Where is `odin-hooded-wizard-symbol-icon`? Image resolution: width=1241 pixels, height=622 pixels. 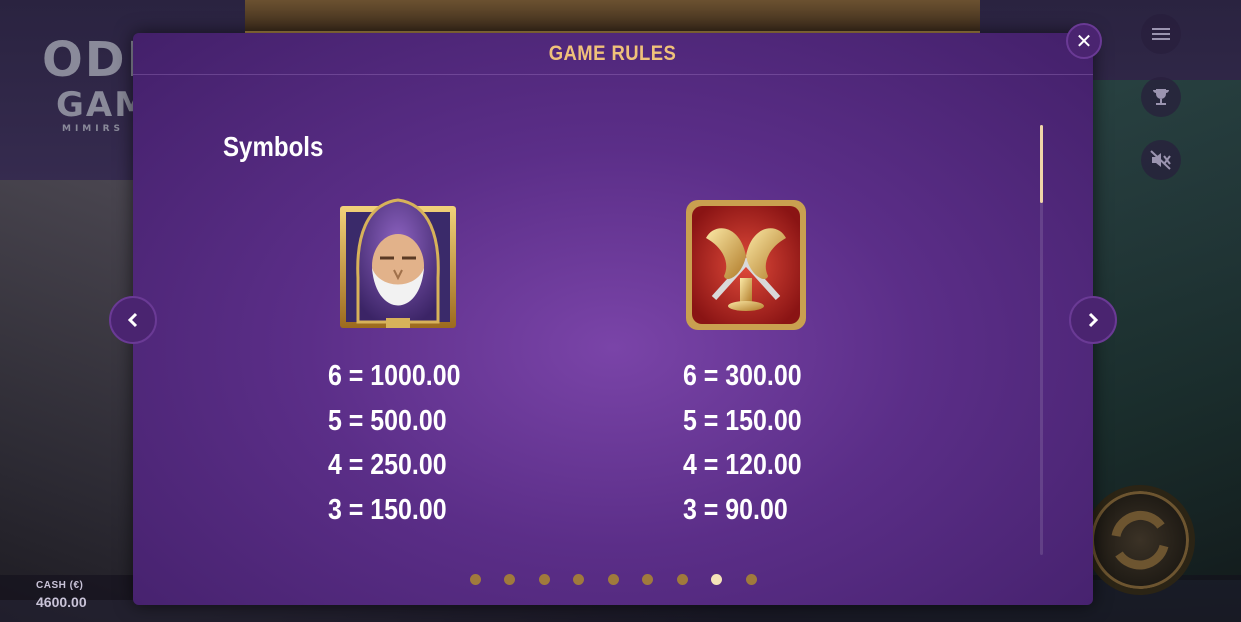
odin-hooded-wizard-symbol-icon is located at coordinates (398, 265).